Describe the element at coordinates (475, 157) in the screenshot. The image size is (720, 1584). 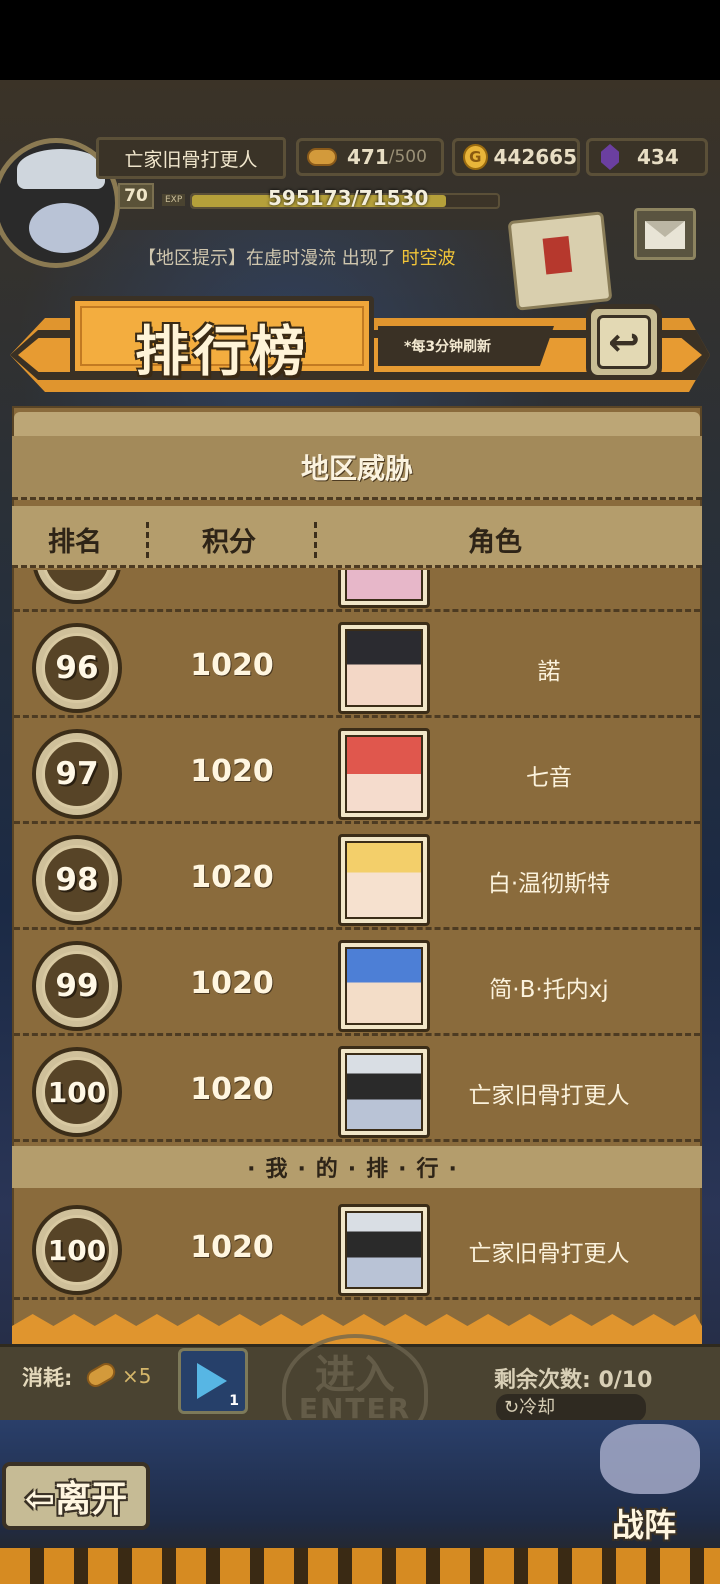
I see `gold-coin-icon: G` at that location.